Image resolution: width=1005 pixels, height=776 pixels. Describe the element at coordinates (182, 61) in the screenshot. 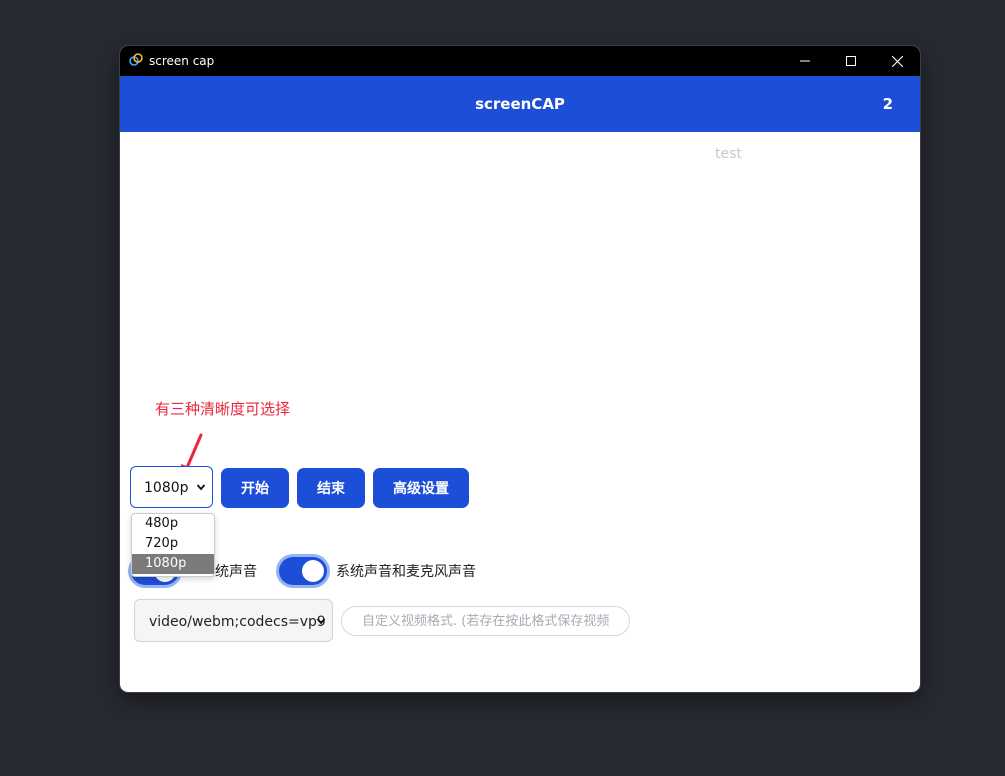

I see `window-title: screen cap` at that location.